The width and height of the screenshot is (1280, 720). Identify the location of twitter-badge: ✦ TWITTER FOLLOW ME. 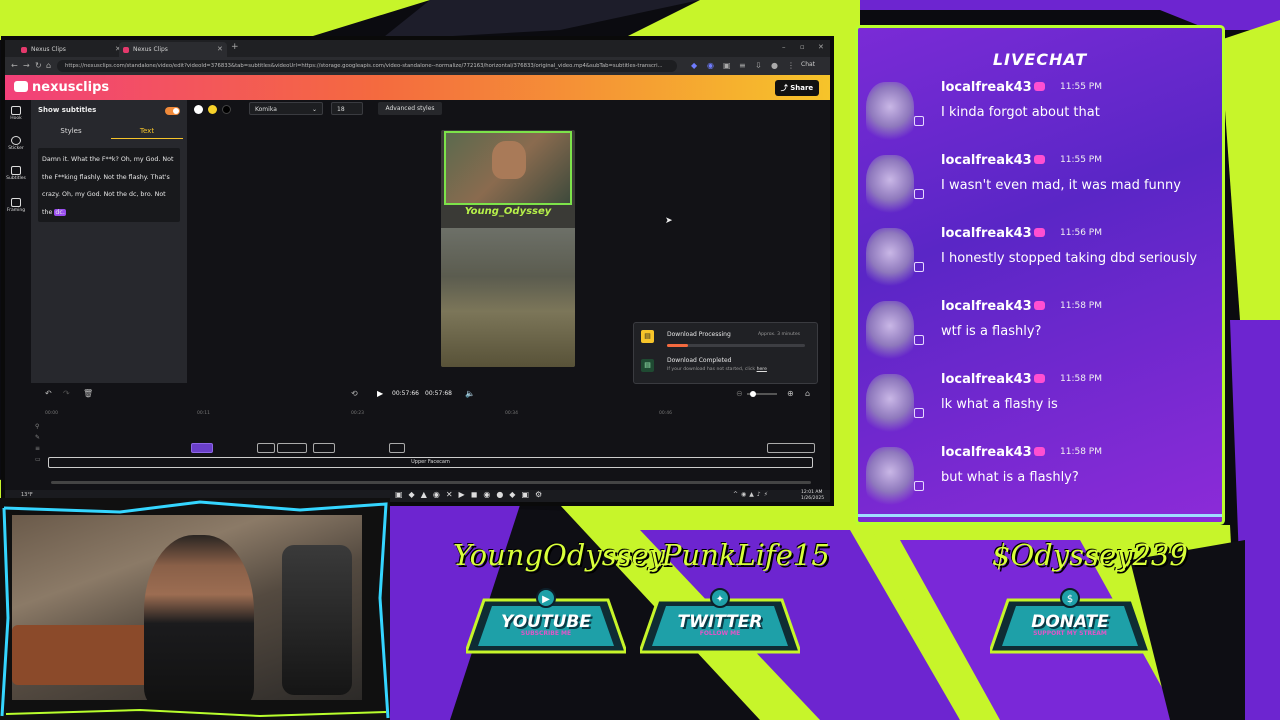
(720, 623).